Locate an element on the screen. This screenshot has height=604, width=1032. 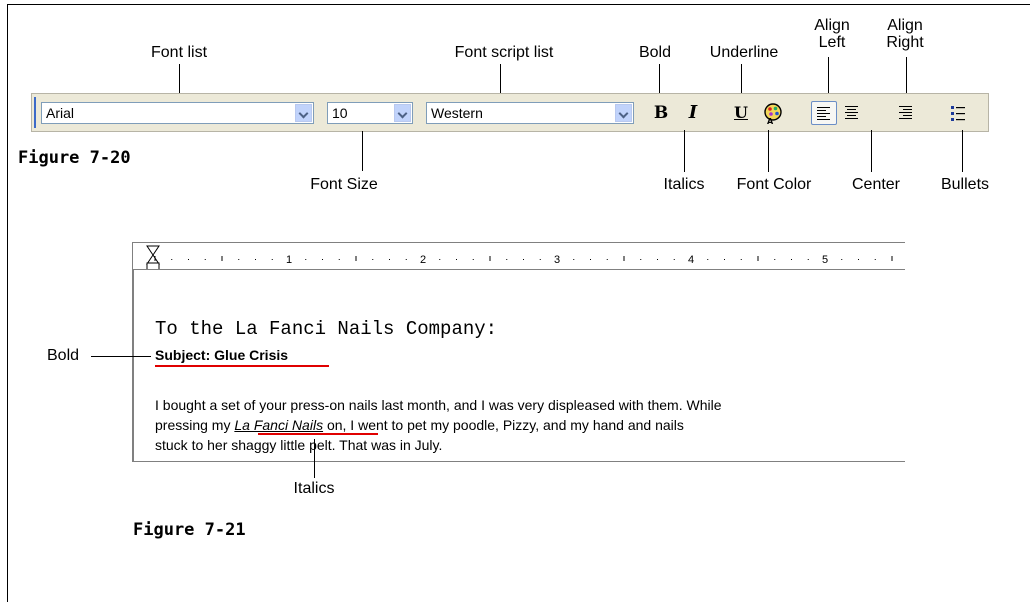
callout-line-font-size is located at coordinates (362, 151).